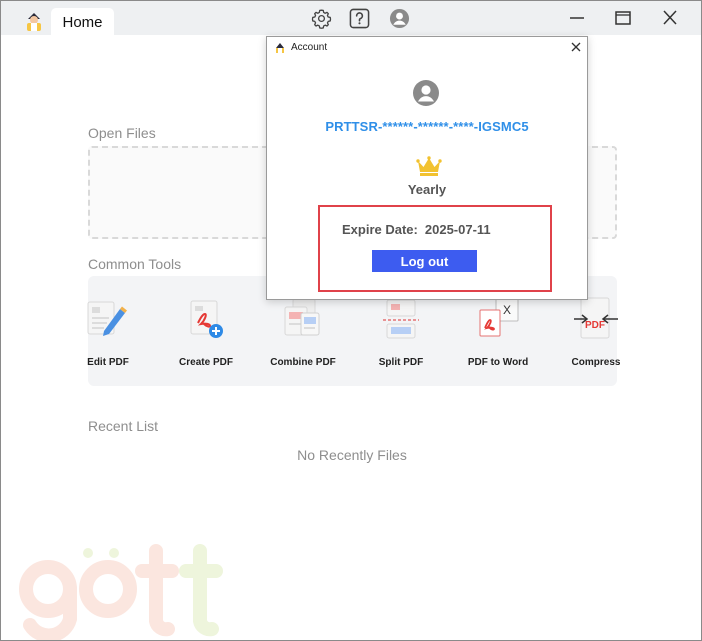 The height and width of the screenshot is (641, 702). Describe the element at coordinates (623, 18) in the screenshot. I see `maximize-icon` at that location.